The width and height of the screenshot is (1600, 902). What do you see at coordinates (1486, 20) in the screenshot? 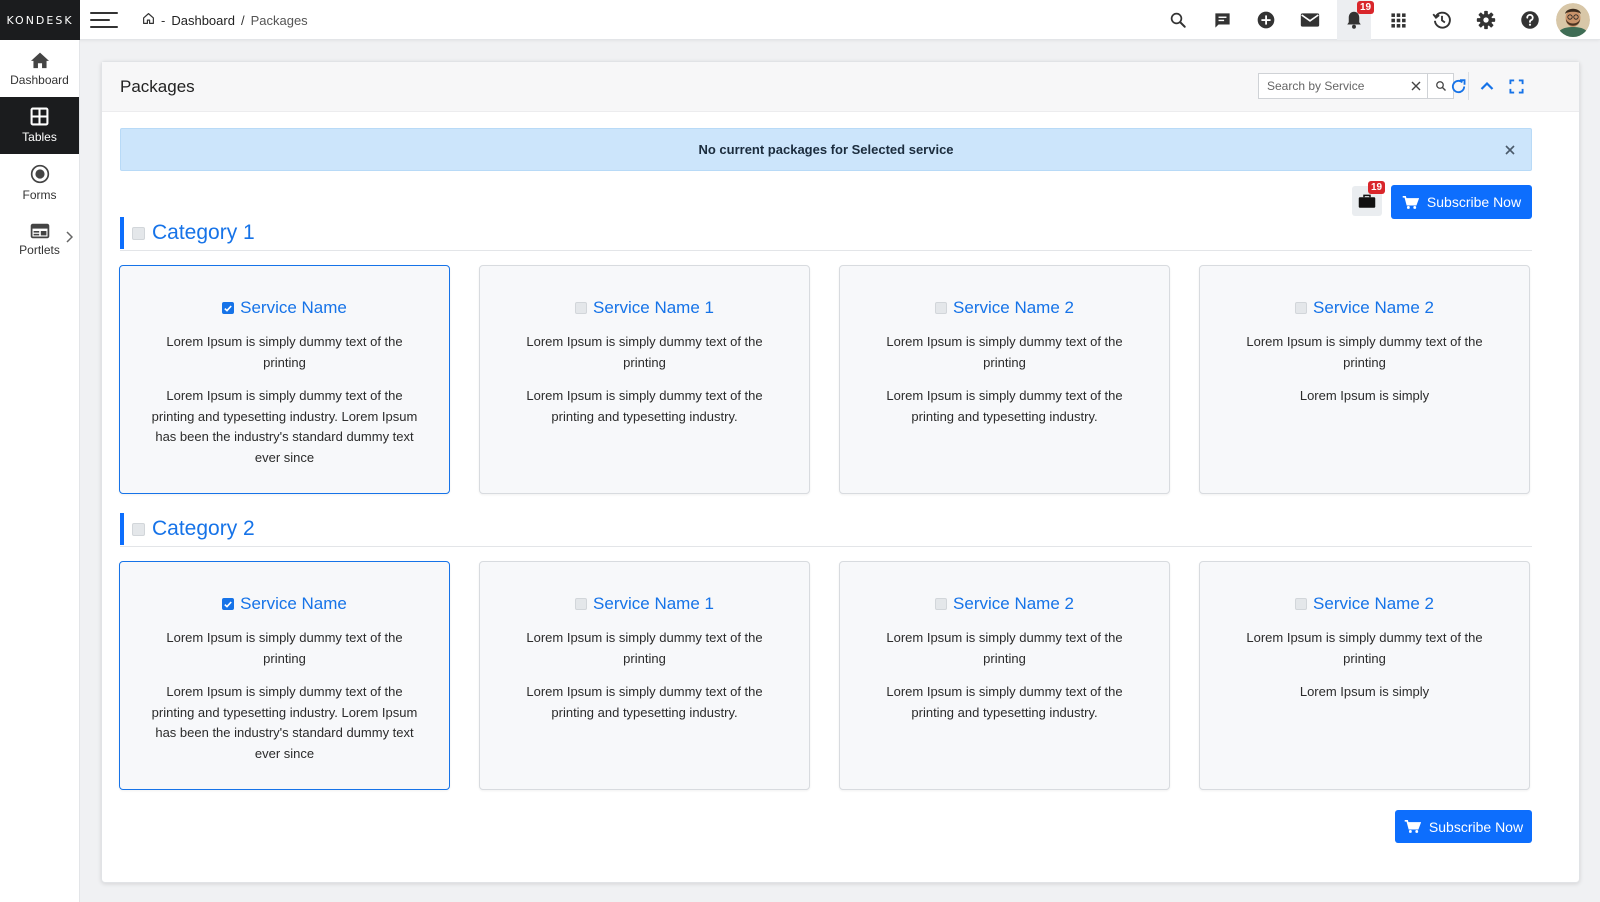
I see `settings-icon` at bounding box center [1486, 20].